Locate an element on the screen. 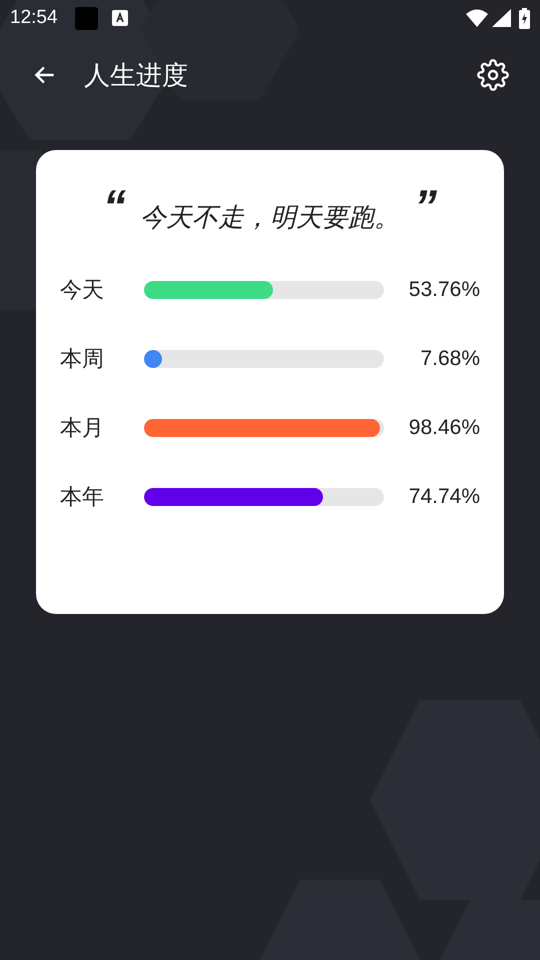  percent-reading: 98.46% is located at coordinates (444, 427).